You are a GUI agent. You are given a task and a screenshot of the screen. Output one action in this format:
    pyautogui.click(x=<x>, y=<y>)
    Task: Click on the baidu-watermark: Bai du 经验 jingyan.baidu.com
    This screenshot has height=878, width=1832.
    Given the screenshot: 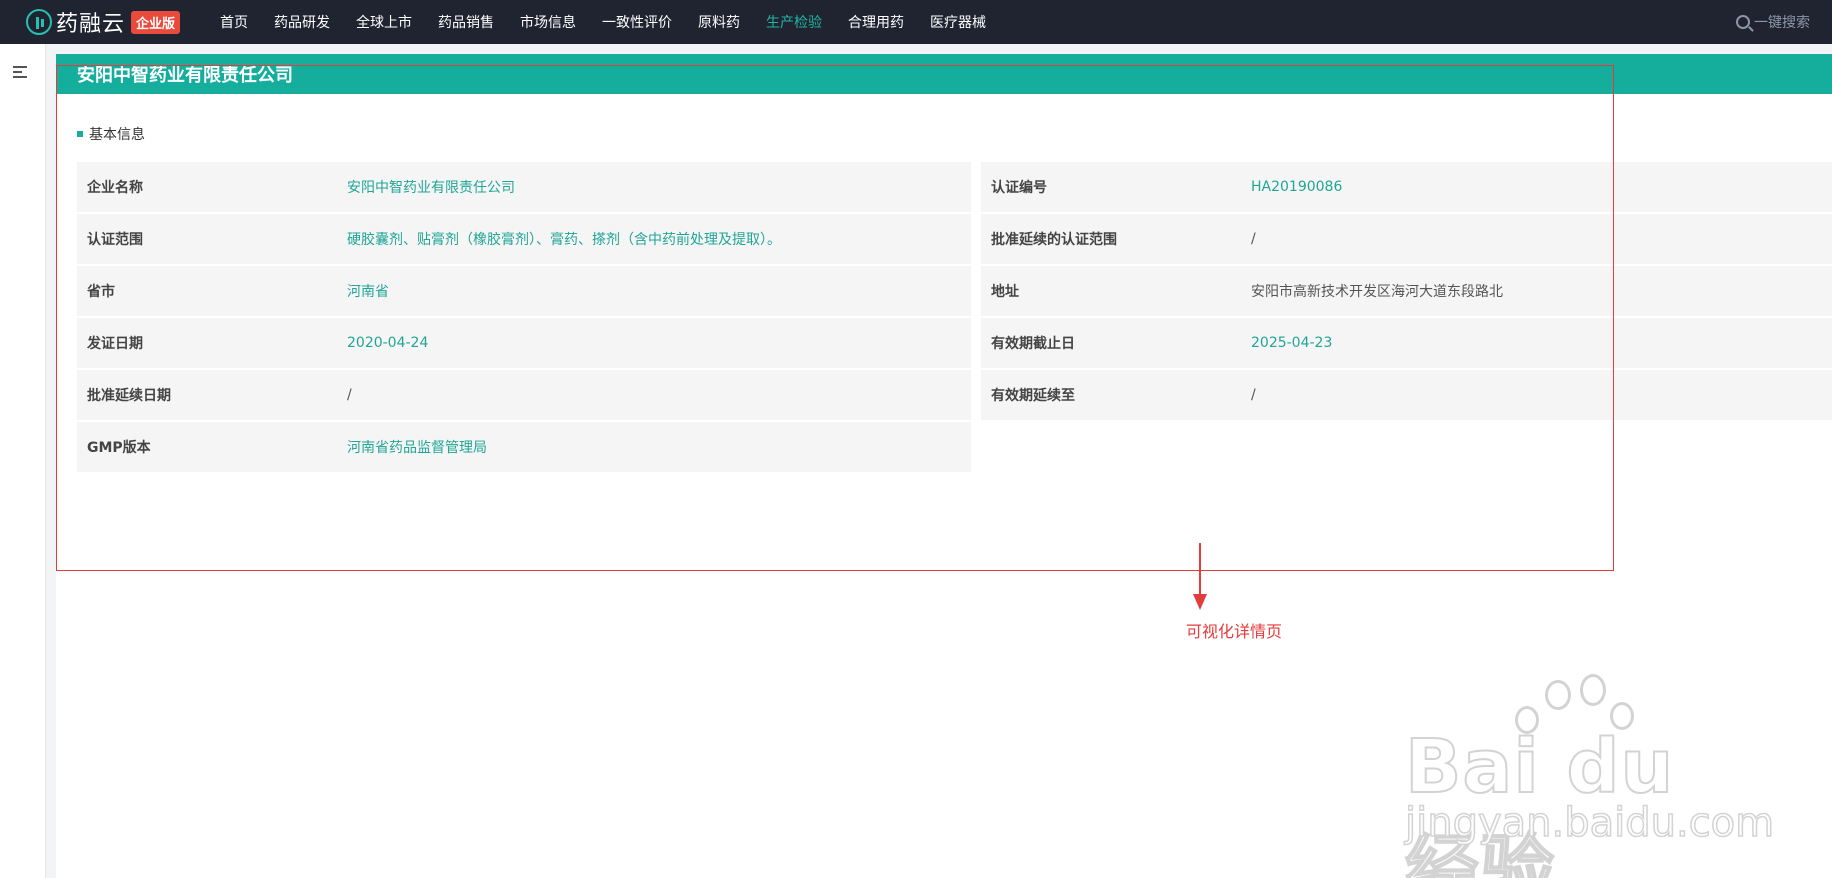 What is the action you would take?
    pyautogui.click(x=1589, y=776)
    